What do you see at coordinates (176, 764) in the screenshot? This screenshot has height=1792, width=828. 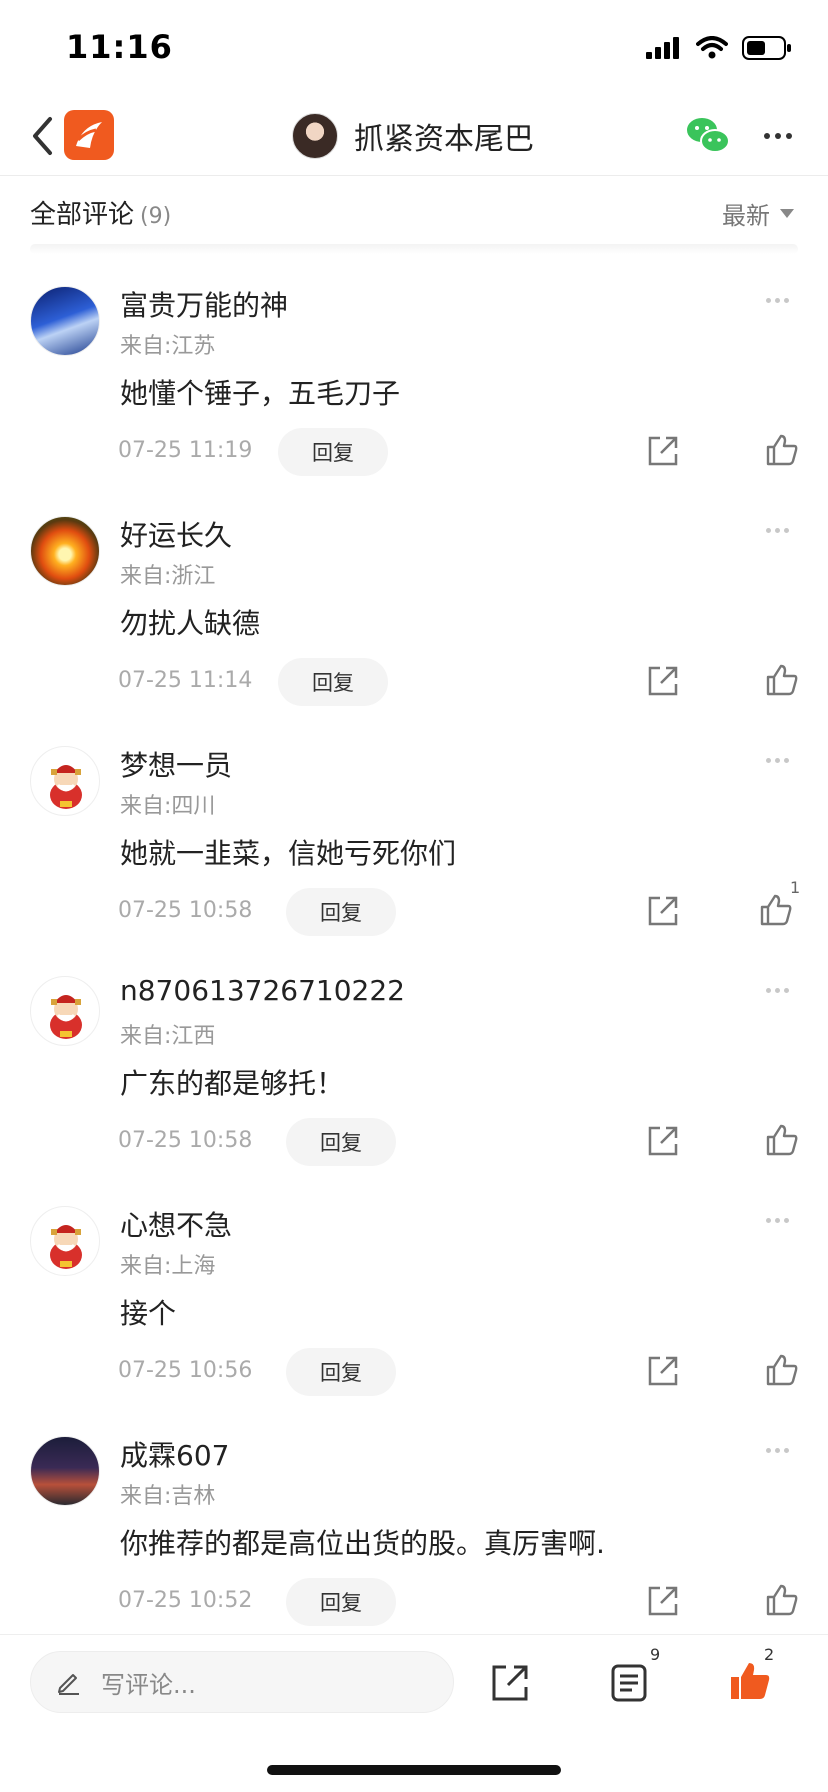 I see `comment-author: 梦想一员` at bounding box center [176, 764].